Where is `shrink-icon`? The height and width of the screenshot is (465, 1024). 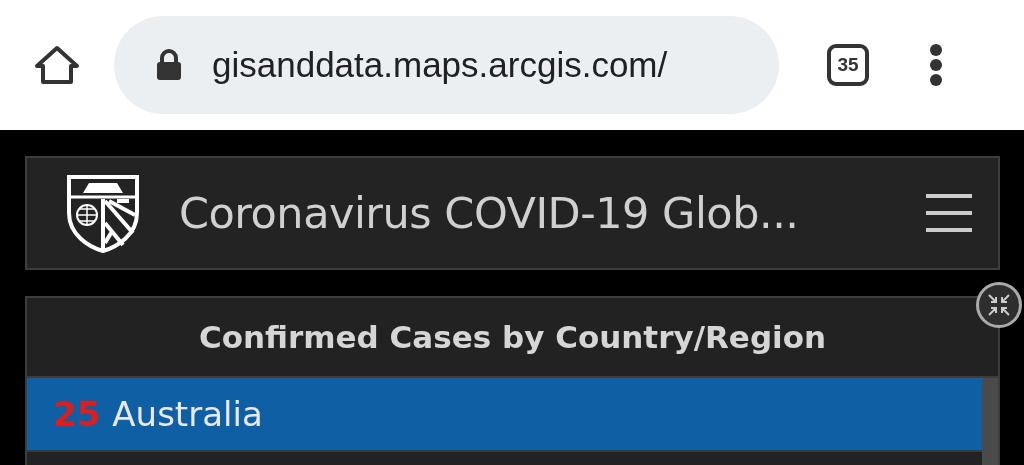 shrink-icon is located at coordinates (999, 305).